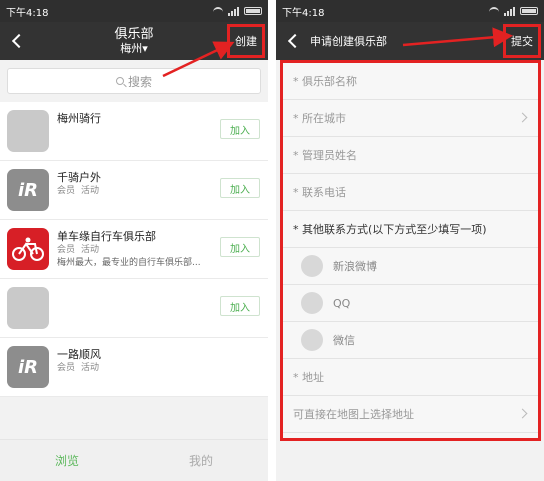 The image size is (544, 481). What do you see at coordinates (410, 340) in the screenshot?
I see `wechat-field: 微信` at bounding box center [410, 340].